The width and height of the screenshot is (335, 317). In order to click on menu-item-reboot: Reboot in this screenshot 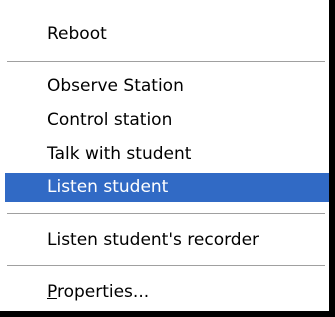, I will do `click(167, 34)`.